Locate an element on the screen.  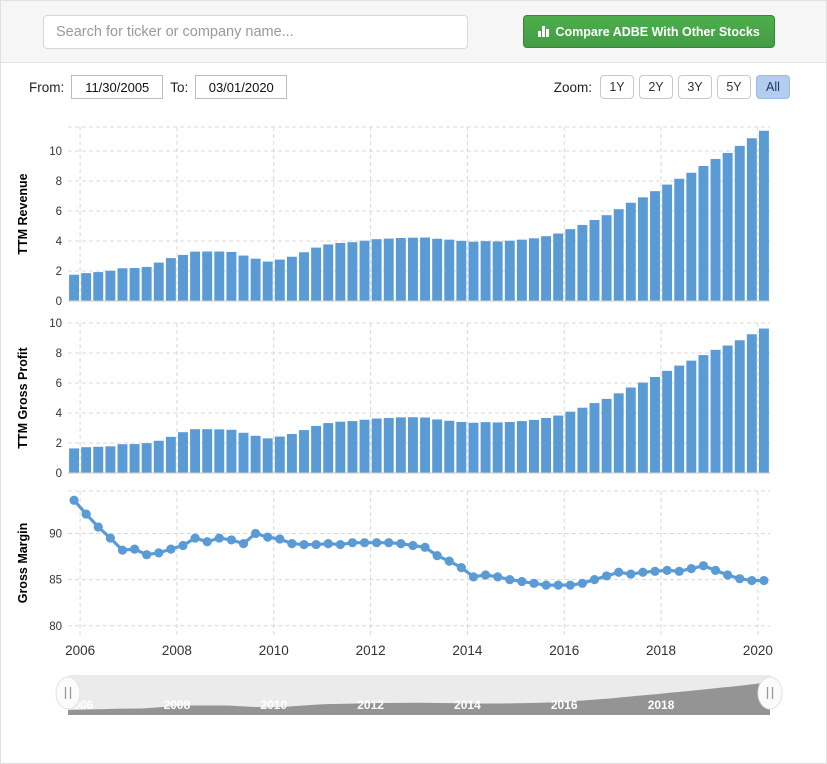
compare-stocks-button: Compare ADBE With Other Stocks is located at coordinates (649, 31).